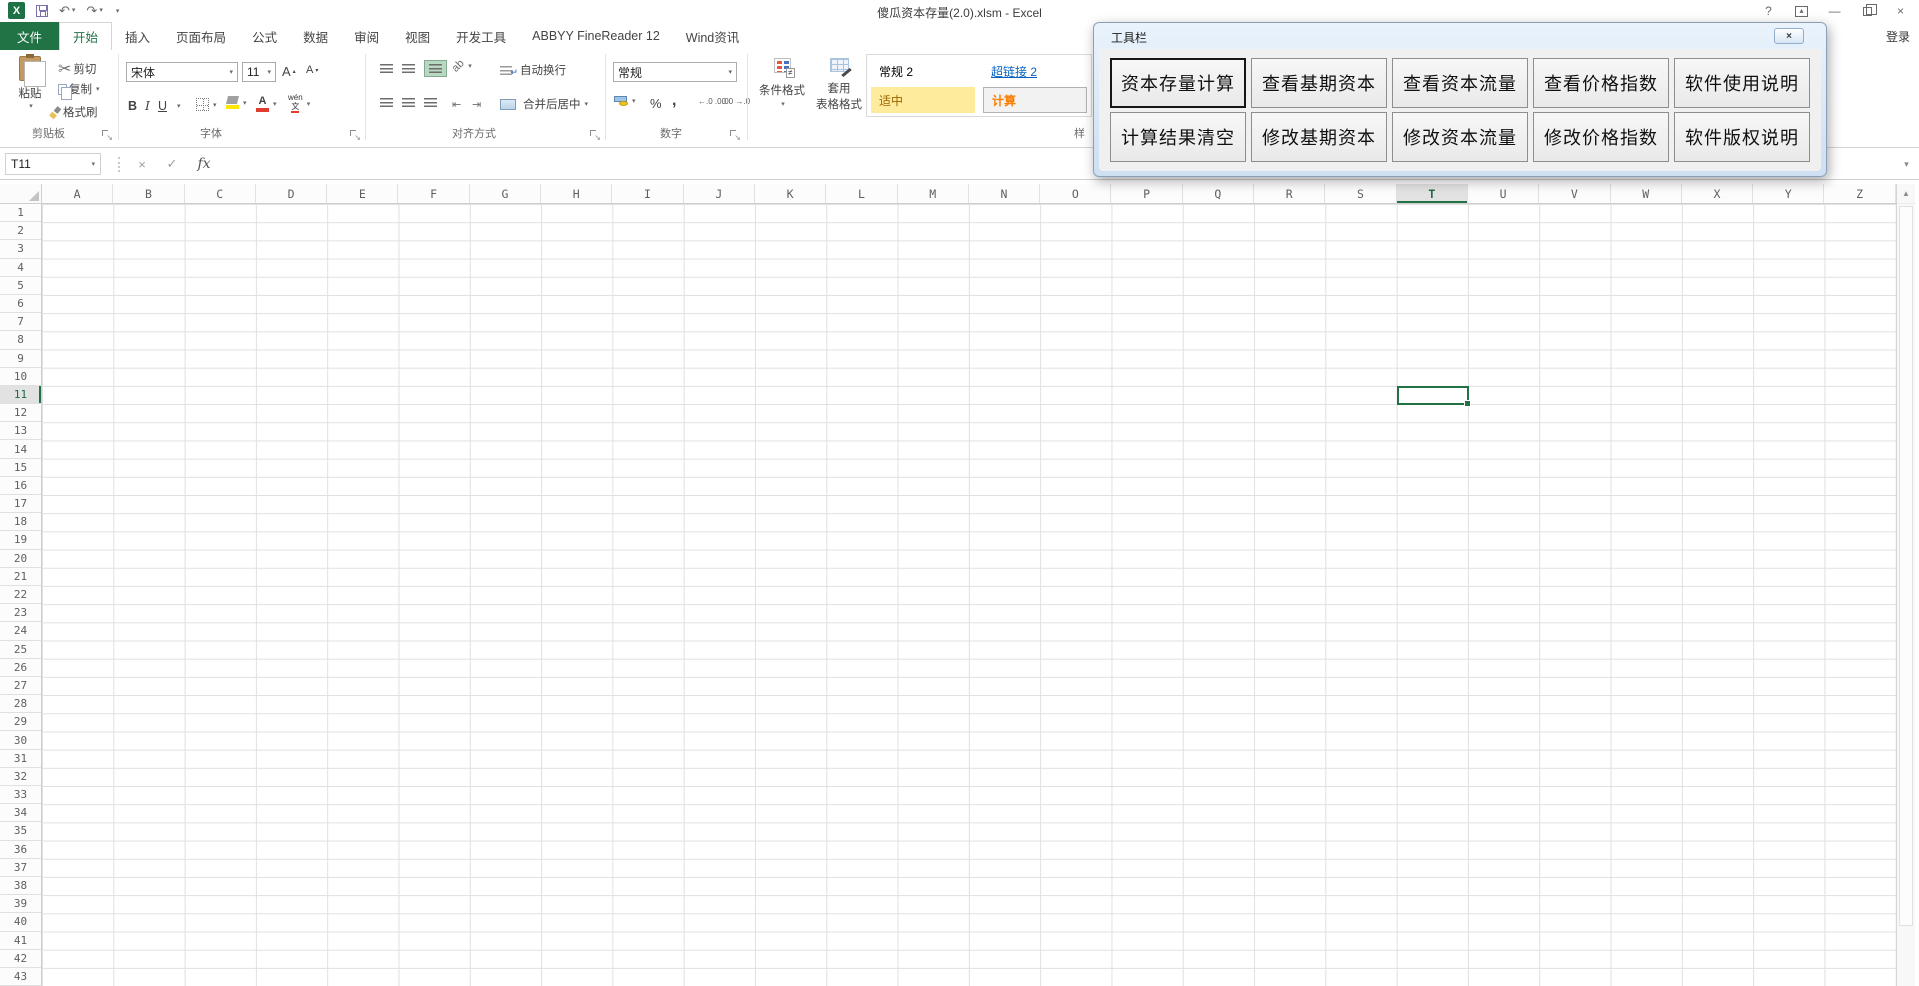  Describe the element at coordinates (20, 504) in the screenshot. I see `row-header-17: 17` at that location.